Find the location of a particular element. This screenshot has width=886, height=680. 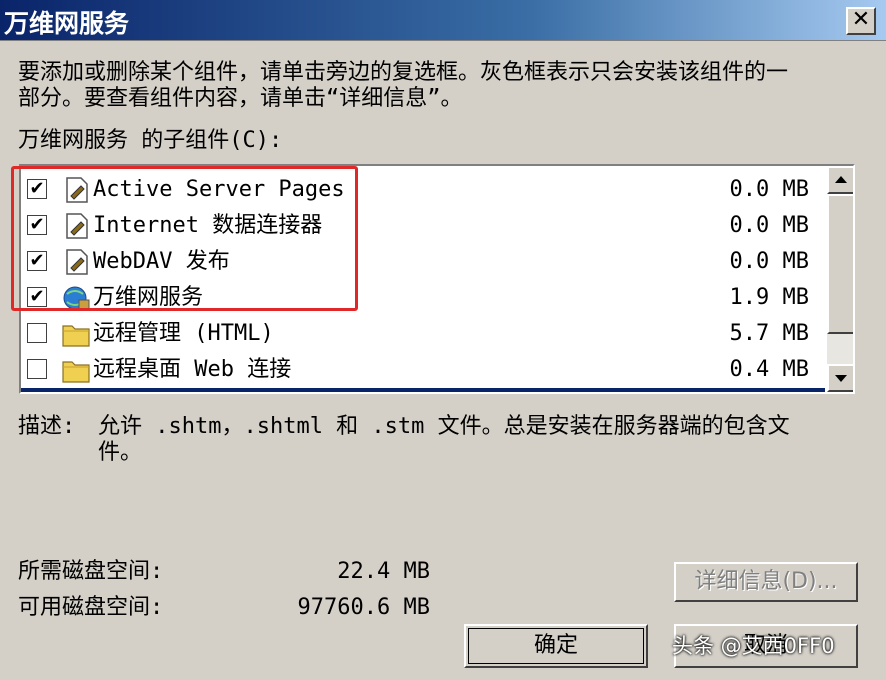

scroll-thumb is located at coordinates (840, 264).